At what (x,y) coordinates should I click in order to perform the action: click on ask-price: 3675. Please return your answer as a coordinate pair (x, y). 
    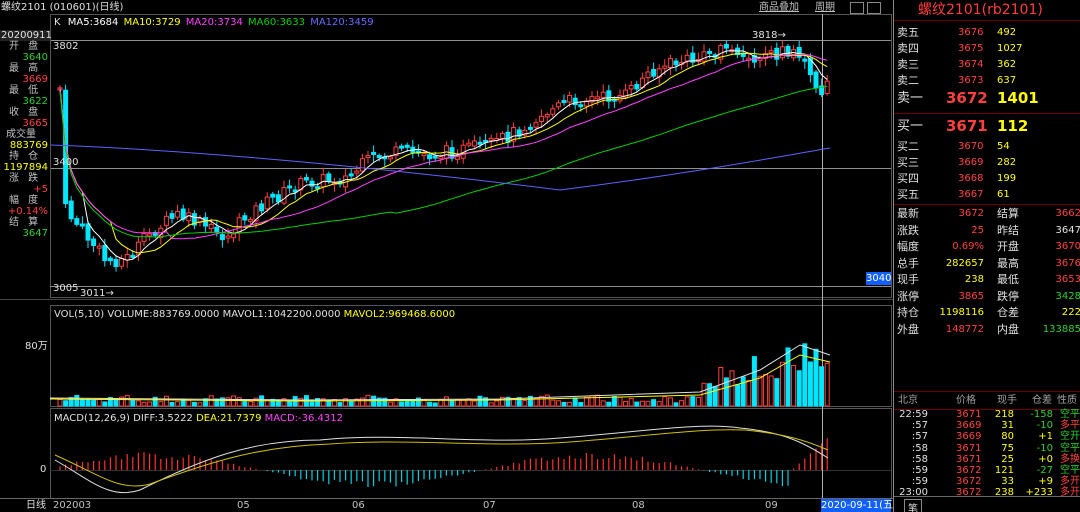
    Looking at the image, I should click on (971, 48).